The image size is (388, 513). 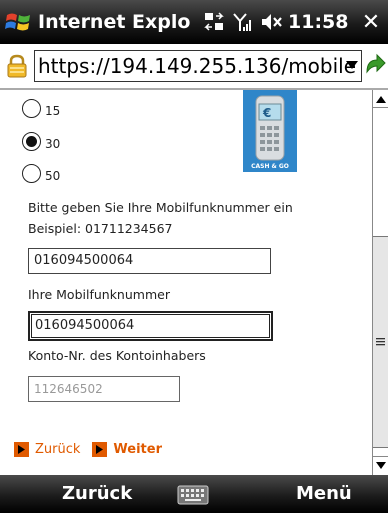 I want to click on next-link: Weiter, so click(x=137, y=449).